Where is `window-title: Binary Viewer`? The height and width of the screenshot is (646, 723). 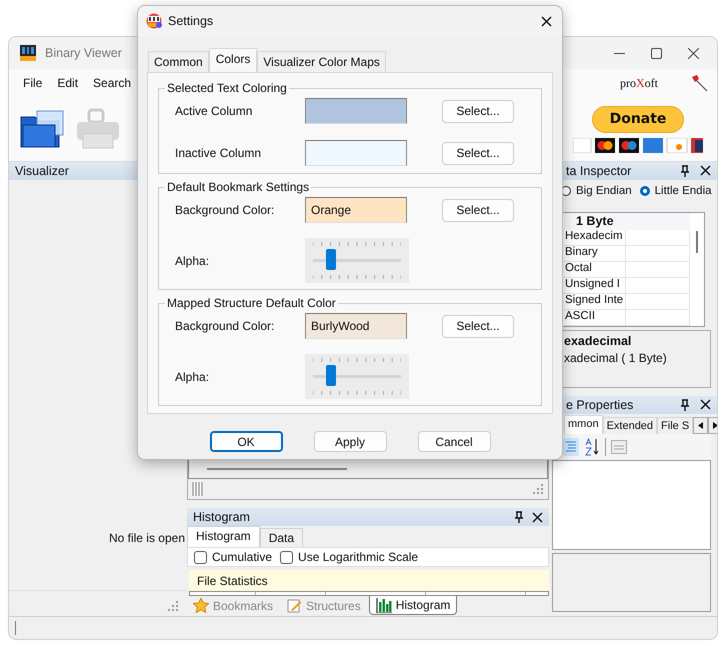 window-title: Binary Viewer is located at coordinates (83, 53).